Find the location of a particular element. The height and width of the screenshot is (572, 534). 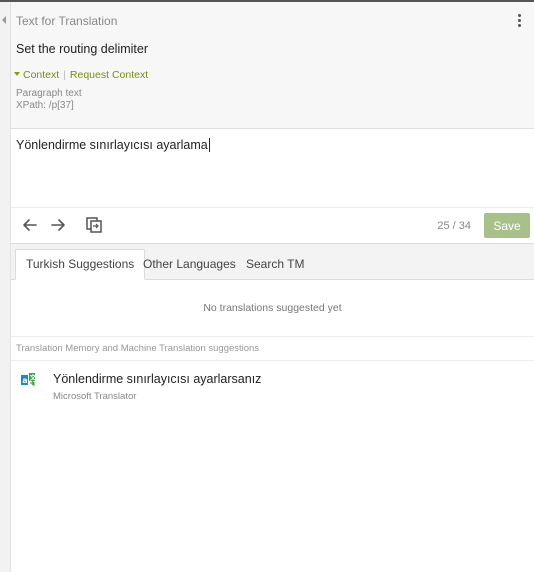

source-text: Set the routing delimiter is located at coordinates (82, 49).